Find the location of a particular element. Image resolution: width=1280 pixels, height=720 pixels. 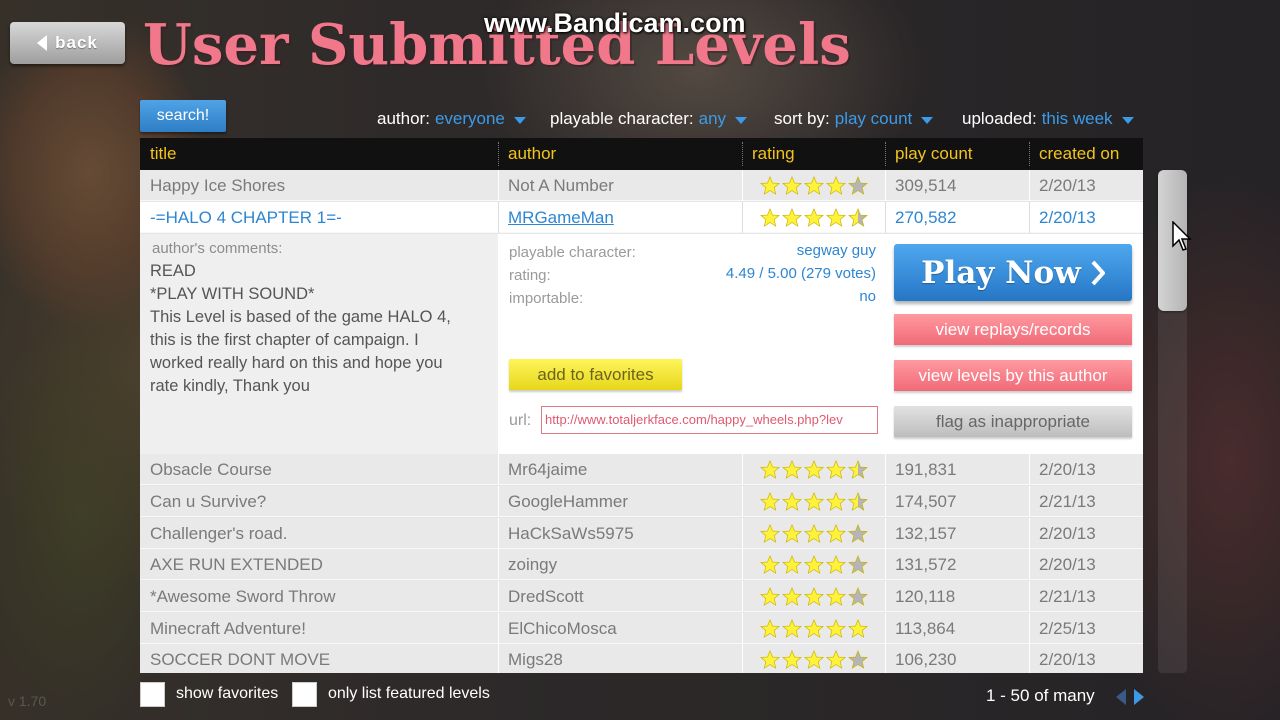

table-row: Obsacle Course Mr64jaime 191,831 2/20/13 is located at coordinates (641, 469).